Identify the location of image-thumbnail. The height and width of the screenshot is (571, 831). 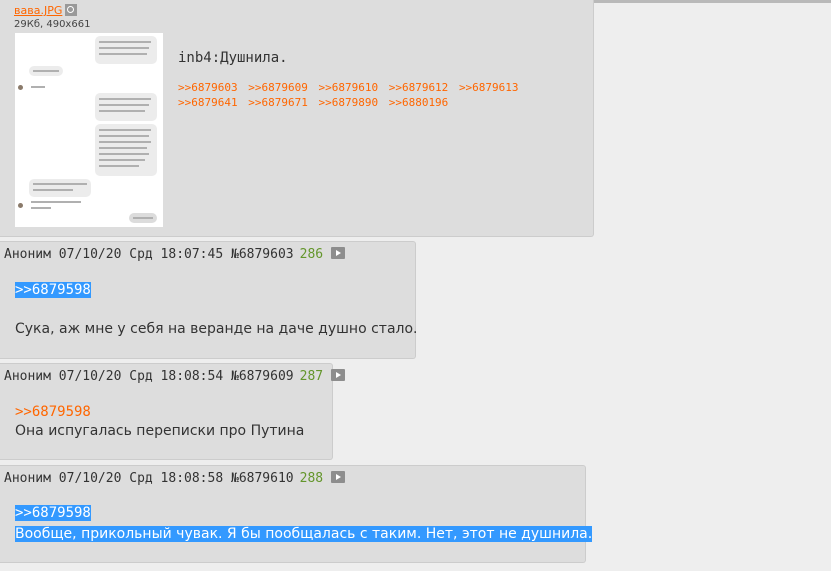
(89, 130).